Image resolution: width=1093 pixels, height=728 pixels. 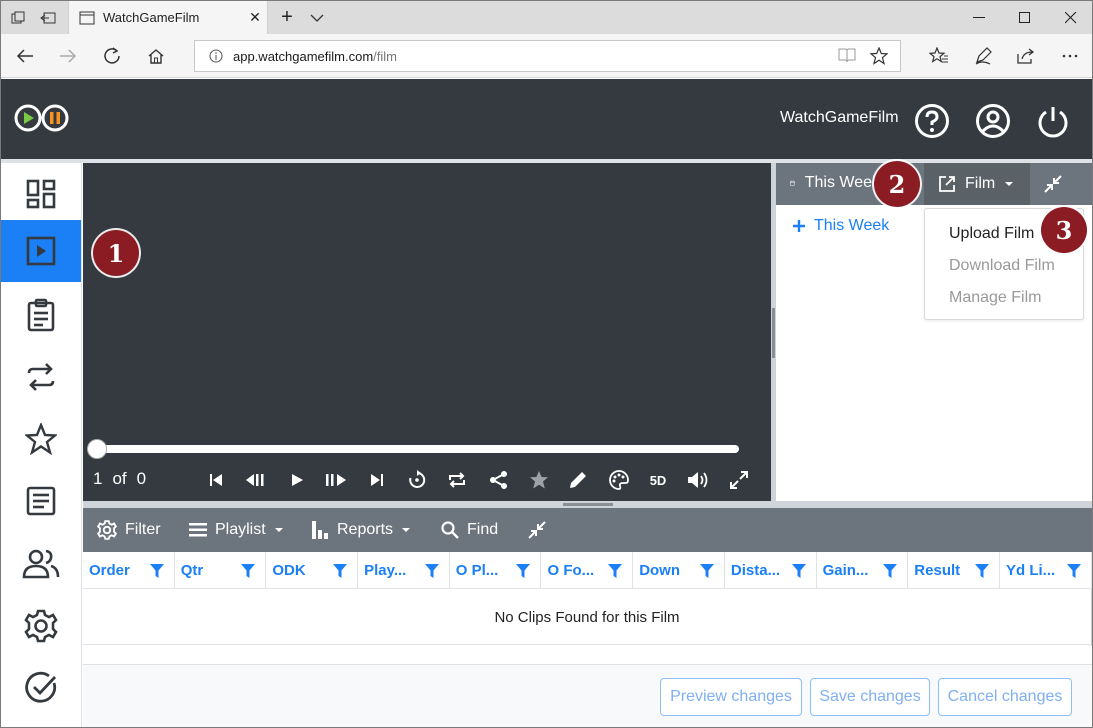 I want to click on info-icon, so click(x=216, y=56).